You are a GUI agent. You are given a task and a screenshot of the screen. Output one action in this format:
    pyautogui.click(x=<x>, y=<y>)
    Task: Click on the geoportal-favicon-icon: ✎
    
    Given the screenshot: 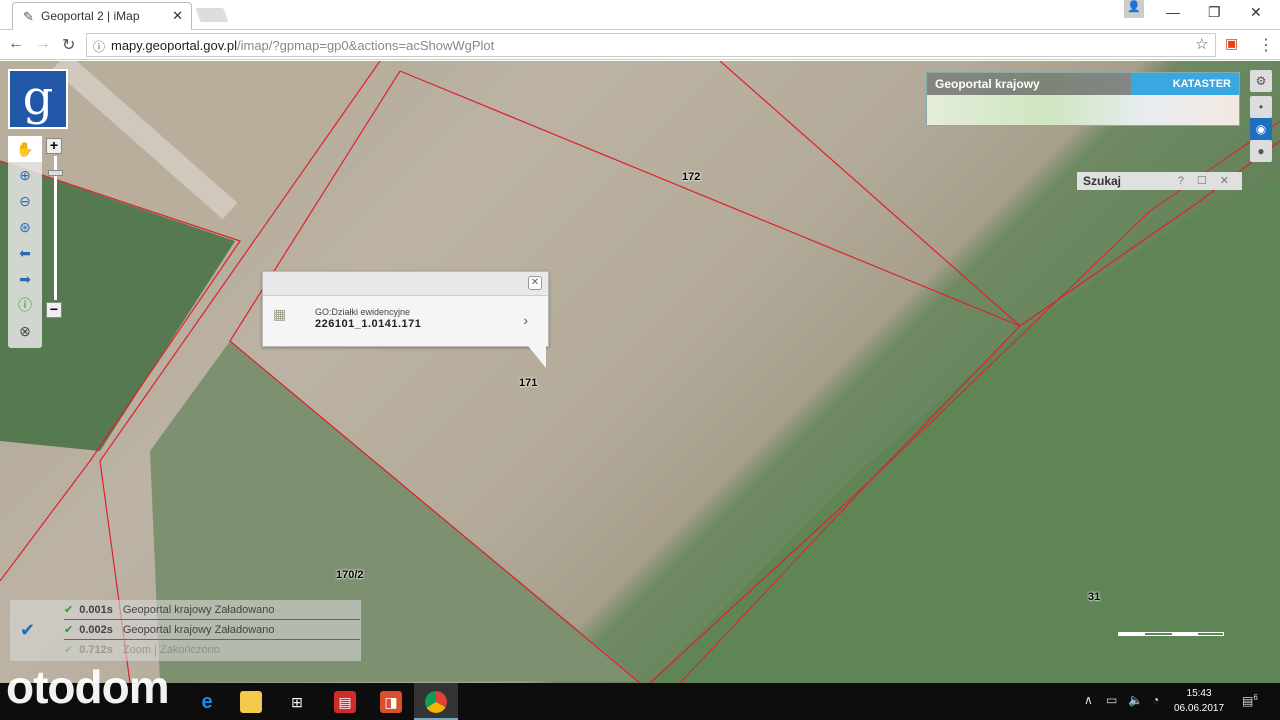 What is the action you would take?
    pyautogui.click(x=28, y=16)
    